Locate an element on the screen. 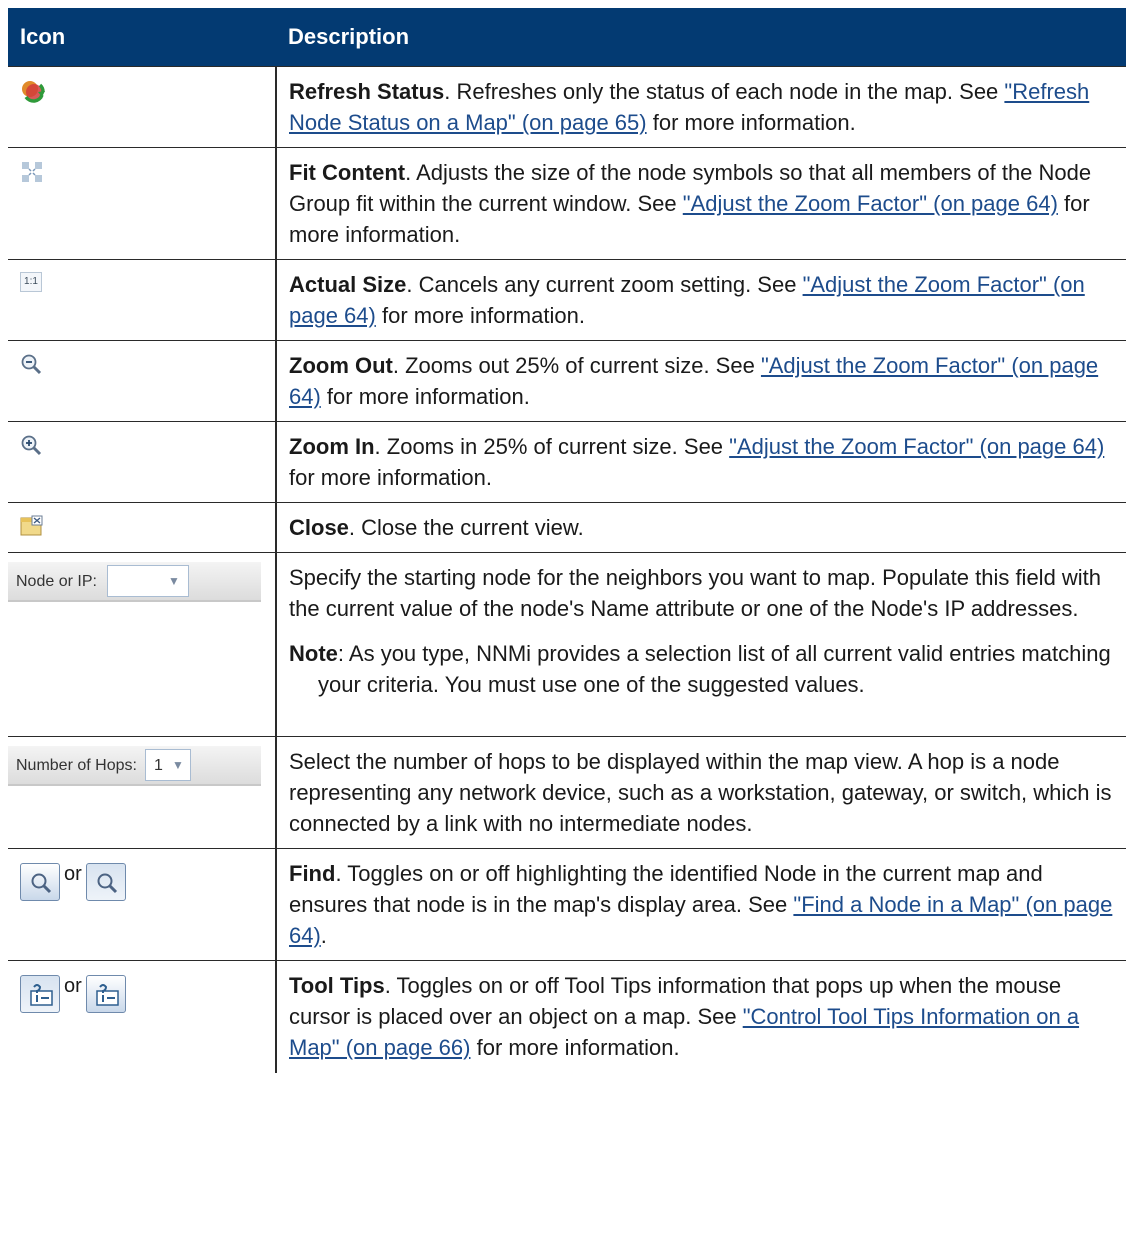  zoom-out-title: Zoom Out is located at coordinates (341, 365).